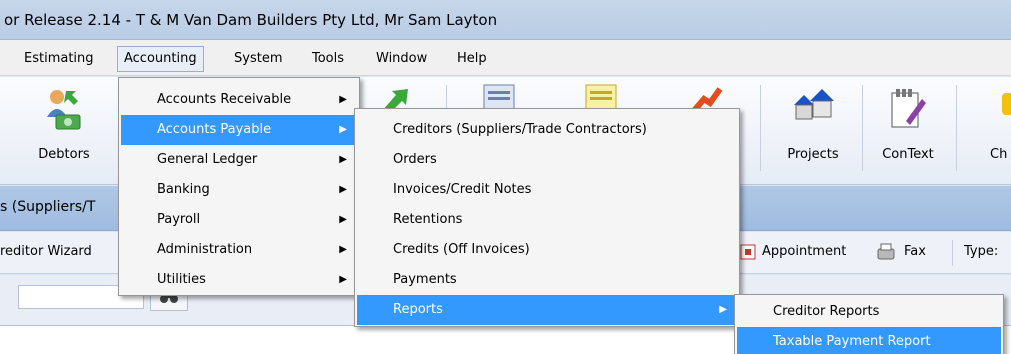 The height and width of the screenshot is (354, 1011). What do you see at coordinates (239, 280) in the screenshot?
I see `menu-utilities: Utilities ▶` at bounding box center [239, 280].